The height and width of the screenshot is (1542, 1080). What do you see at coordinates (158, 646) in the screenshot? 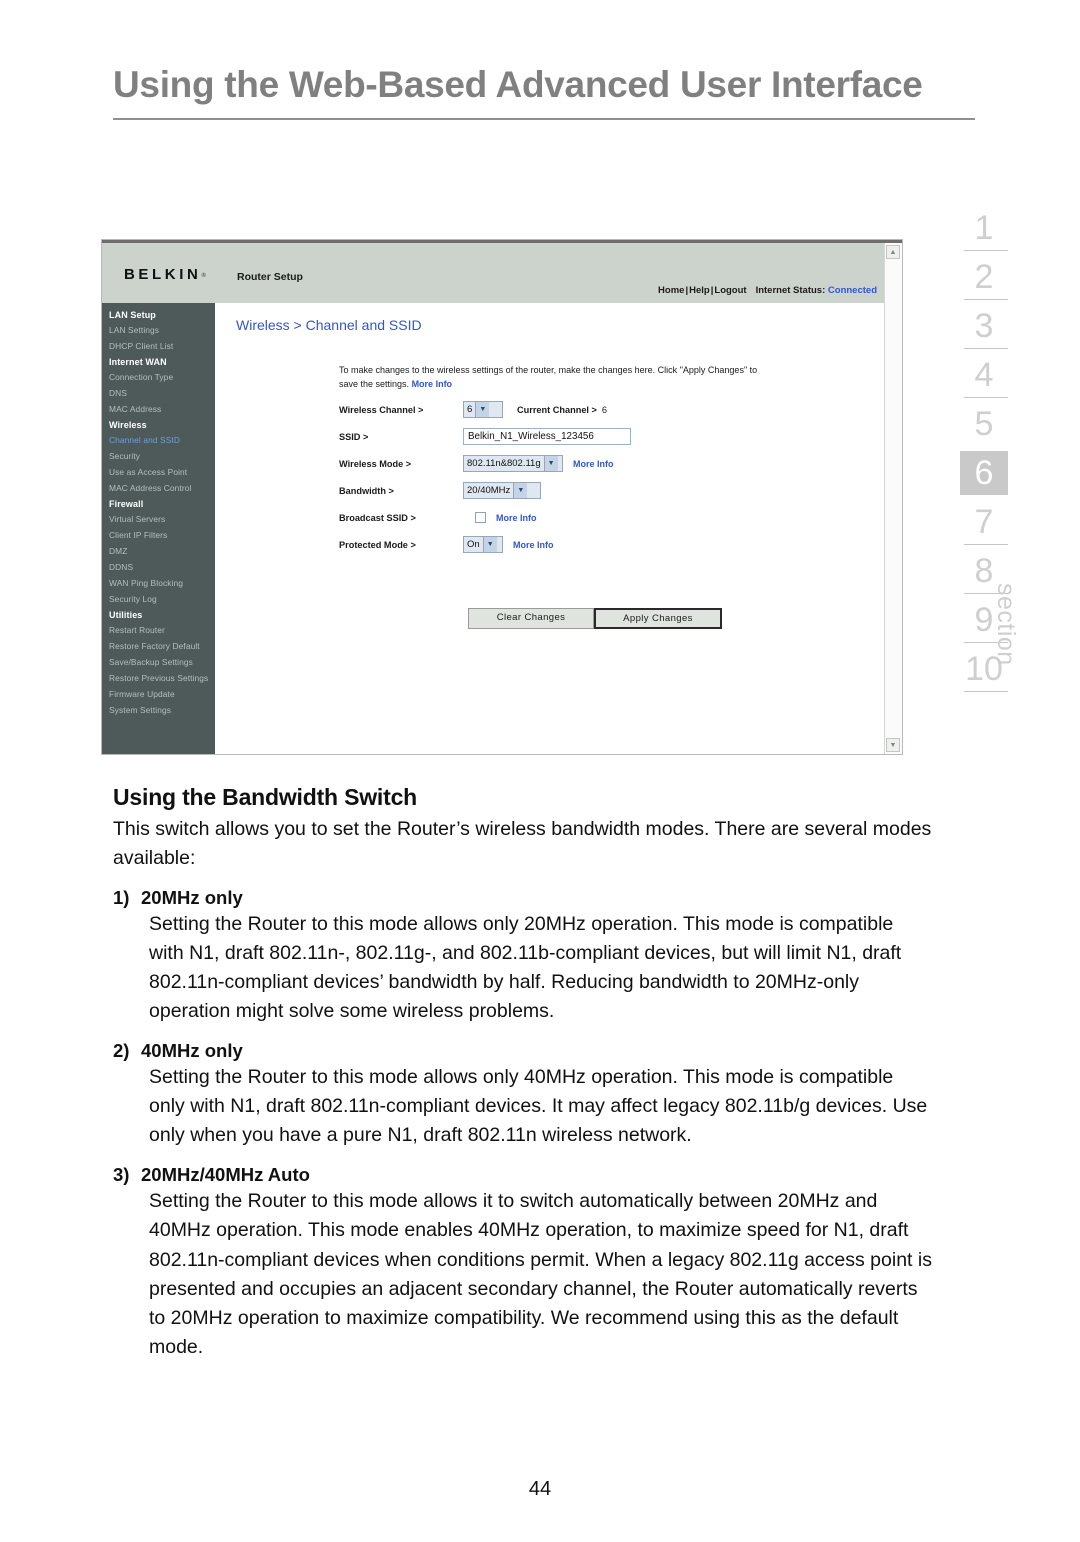
I see `sidebar-item-restore-factory-default: Restore Factory Default` at bounding box center [158, 646].